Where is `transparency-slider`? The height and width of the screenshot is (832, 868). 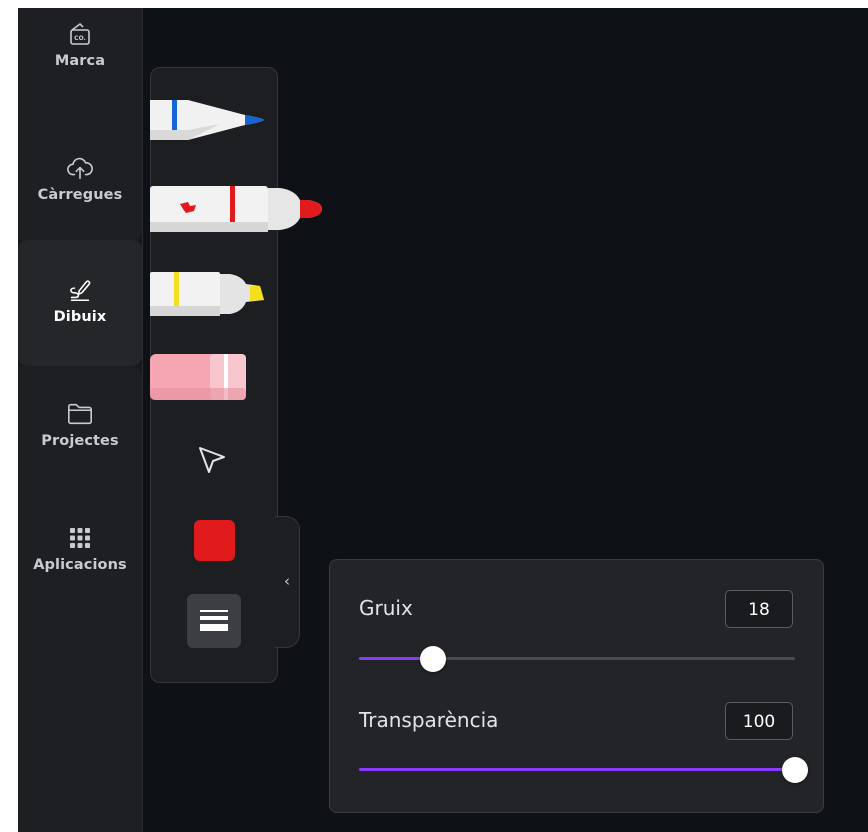 transparency-slider is located at coordinates (583, 770).